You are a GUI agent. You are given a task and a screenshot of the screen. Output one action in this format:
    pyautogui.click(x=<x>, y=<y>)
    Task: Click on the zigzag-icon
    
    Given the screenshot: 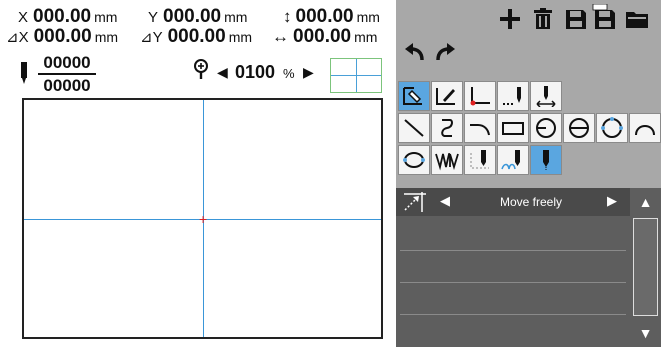 What is the action you would take?
    pyautogui.click(x=447, y=162)
    